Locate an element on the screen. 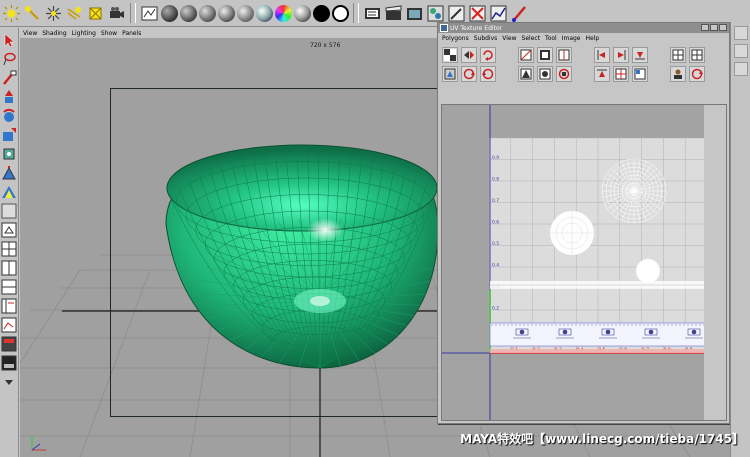  uv-menu-view: View is located at coordinates (509, 38).